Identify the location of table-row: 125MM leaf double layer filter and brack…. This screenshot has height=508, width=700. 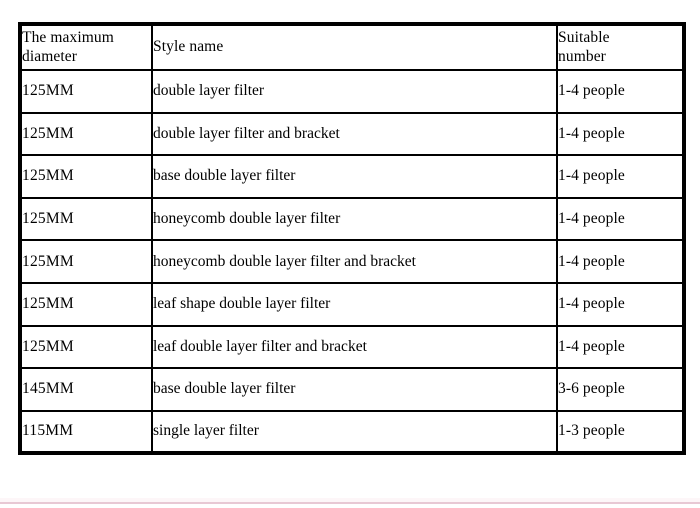
(352, 347).